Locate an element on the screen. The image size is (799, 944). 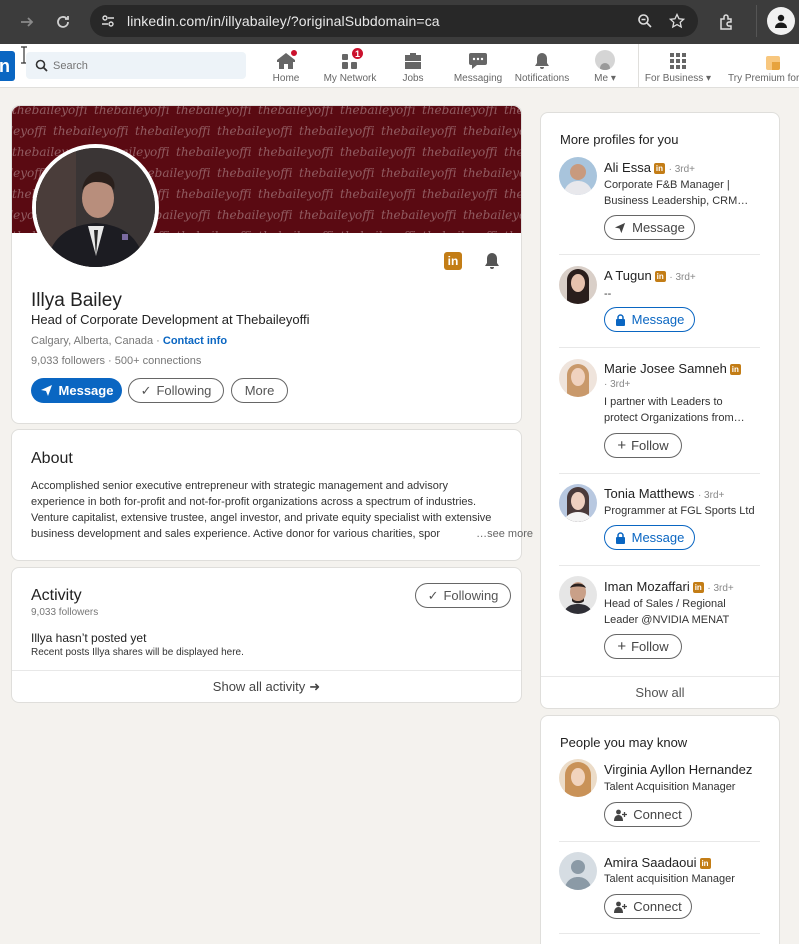
profile-name: Illya Bailey is located at coordinates (76, 300).